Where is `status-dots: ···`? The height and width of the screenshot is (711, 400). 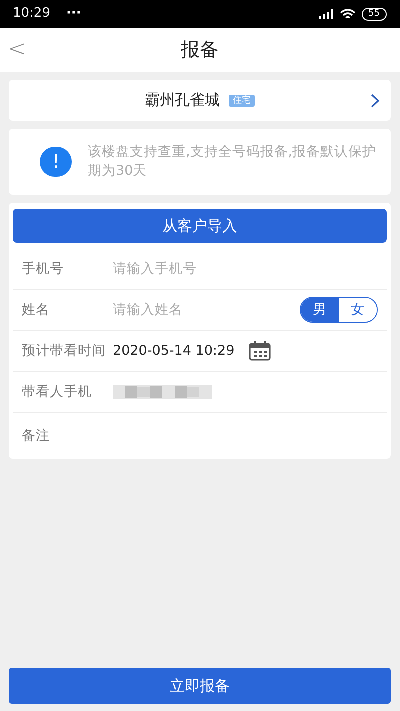
status-dots: ··· is located at coordinates (74, 14).